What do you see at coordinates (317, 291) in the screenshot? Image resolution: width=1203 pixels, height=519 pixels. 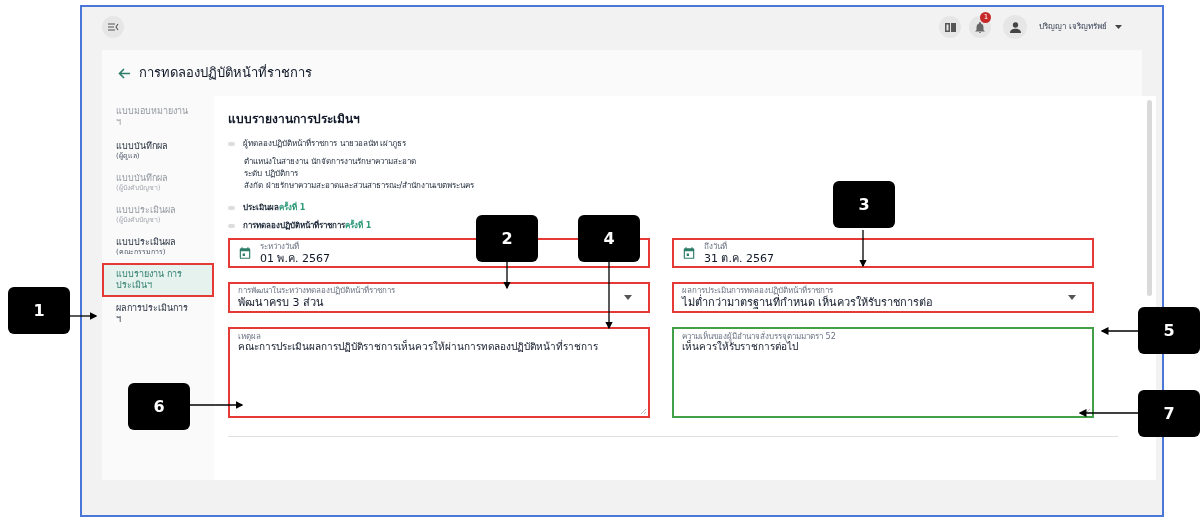 I see `field-label: การพัฒนาในระหว่างทดลองปฏิบัติหน้าที่ราชการ` at bounding box center [317, 291].